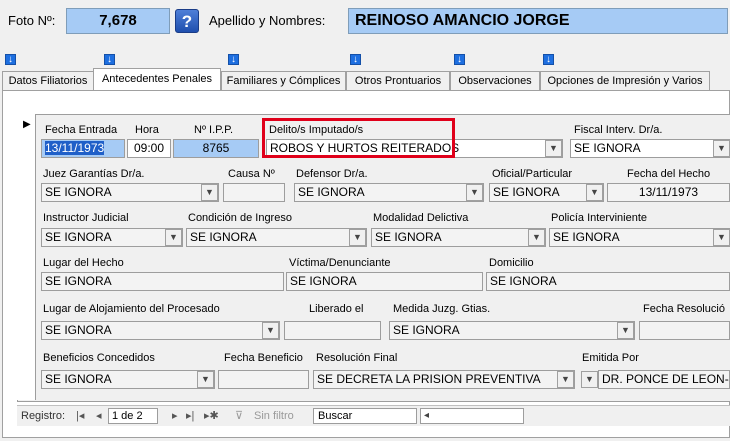 Image resolution: width=730 pixels, height=441 pixels. What do you see at coordinates (27, 124) in the screenshot?
I see `current-record-icon: ▶` at bounding box center [27, 124].